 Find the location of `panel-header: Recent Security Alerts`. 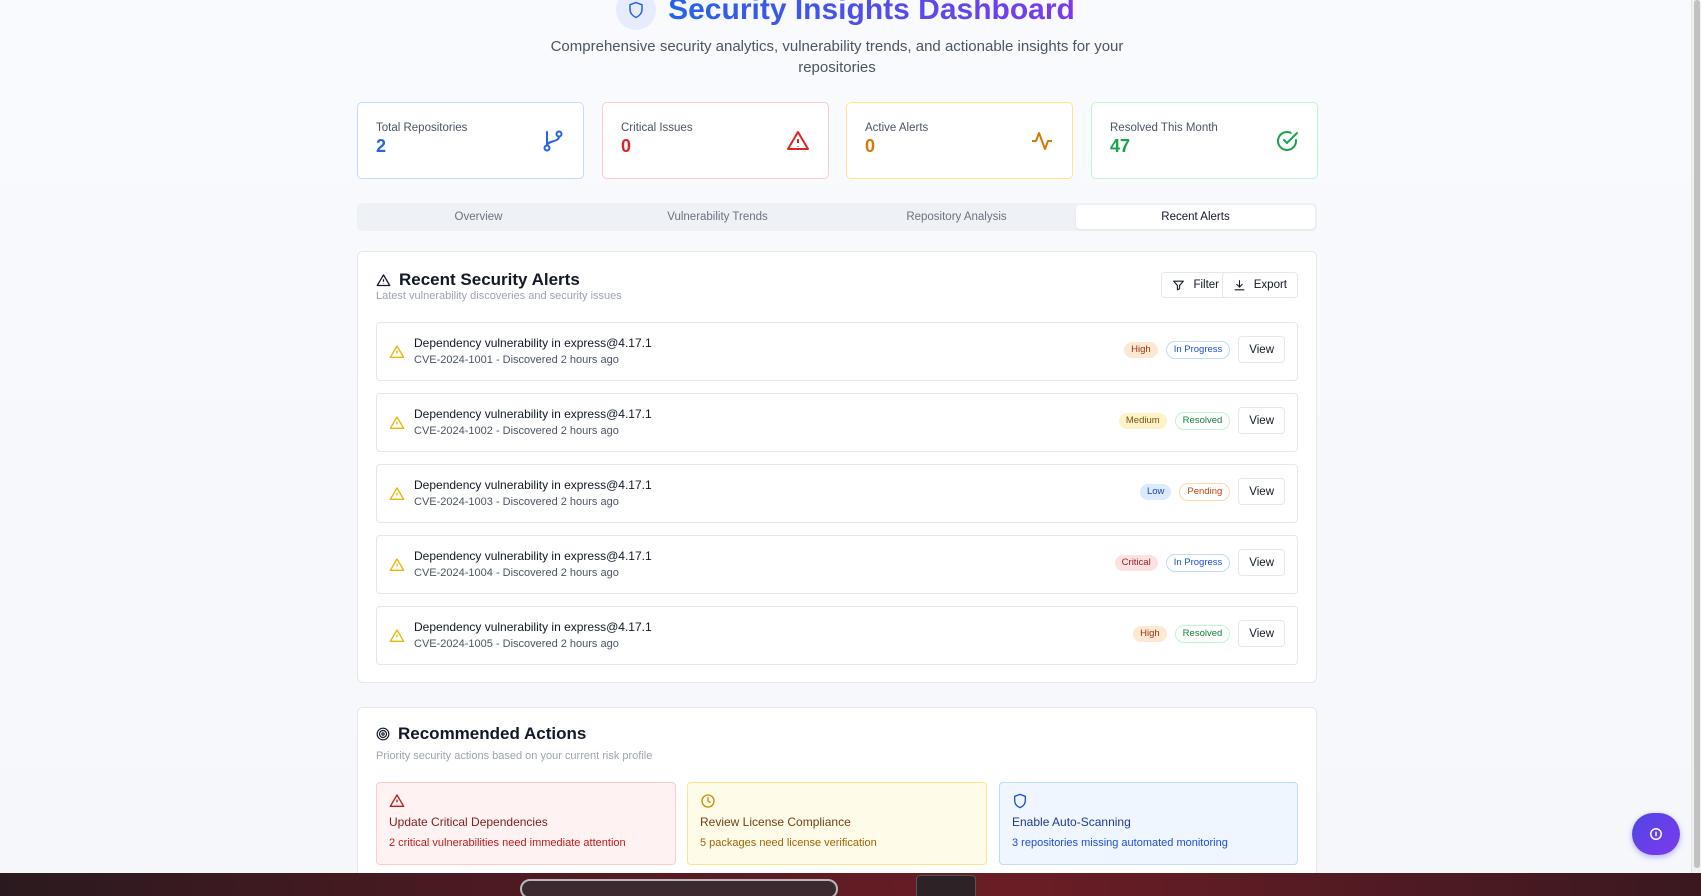

panel-header: Recent Security Alerts is located at coordinates (478, 280).